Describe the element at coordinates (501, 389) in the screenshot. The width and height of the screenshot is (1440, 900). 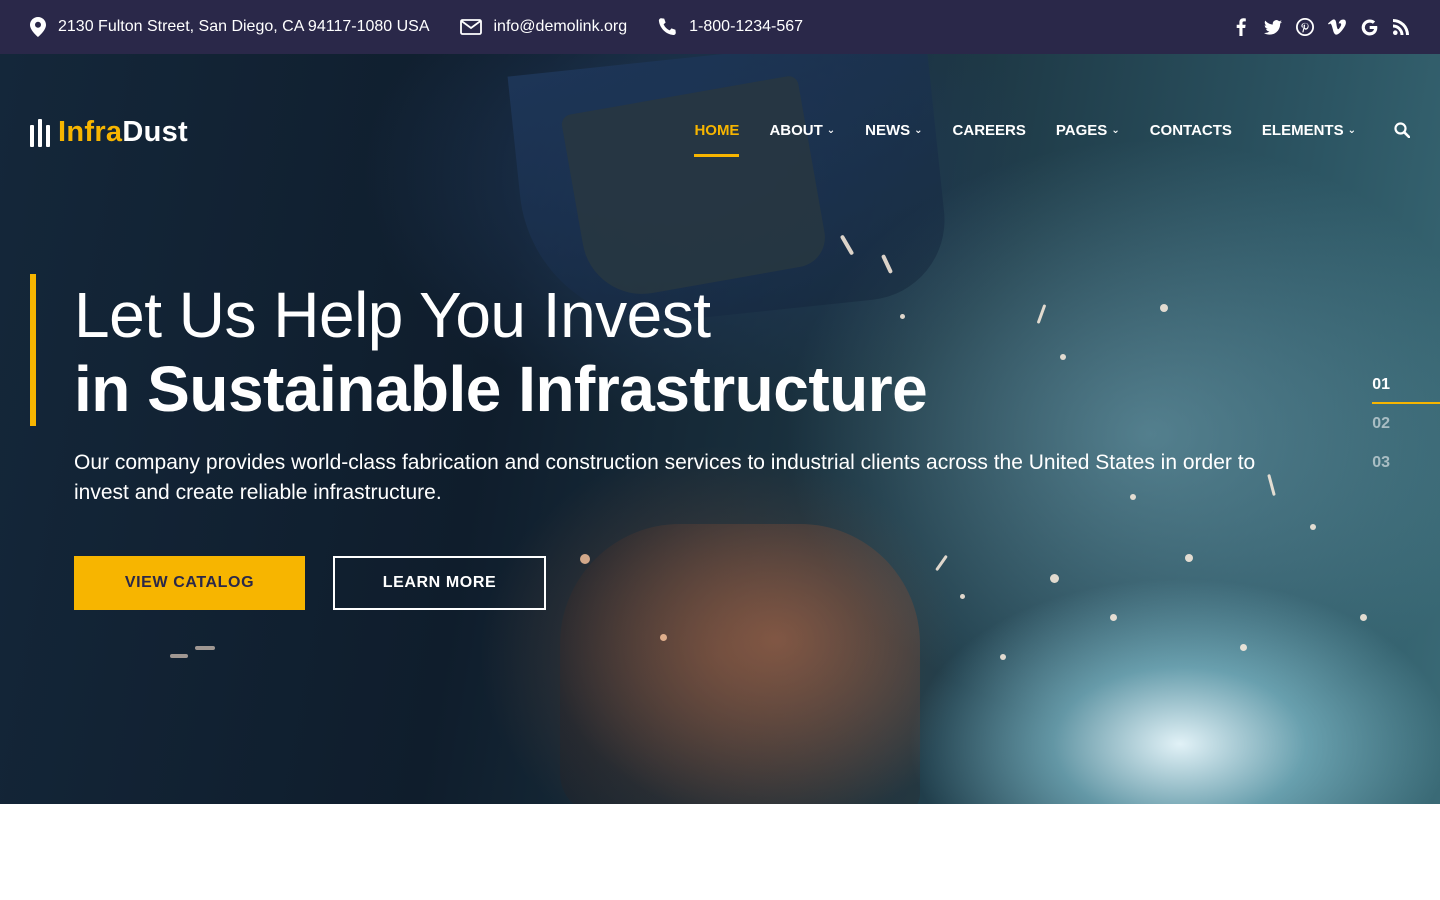
I see `hero-heading-line2: in Sustainable Infrastructure` at that location.